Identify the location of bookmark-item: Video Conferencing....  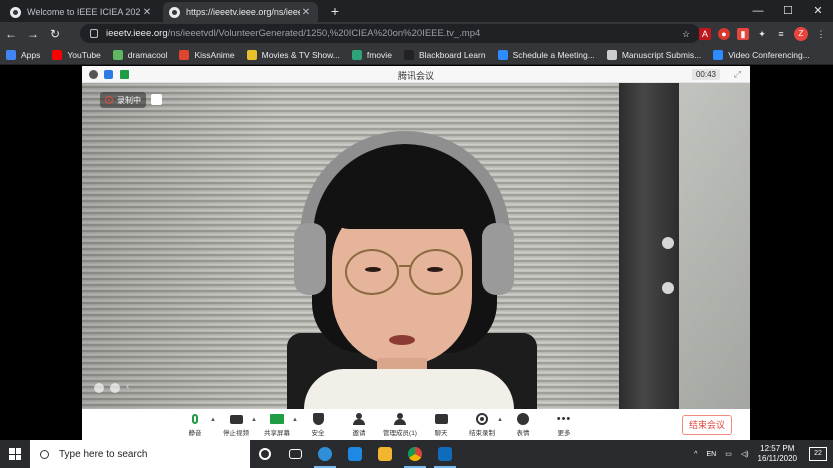
(761, 54).